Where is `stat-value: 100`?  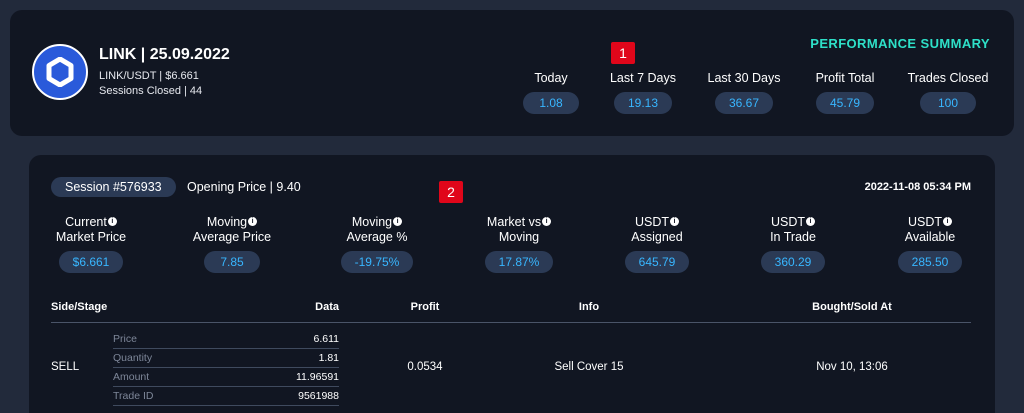 stat-value: 100 is located at coordinates (948, 103).